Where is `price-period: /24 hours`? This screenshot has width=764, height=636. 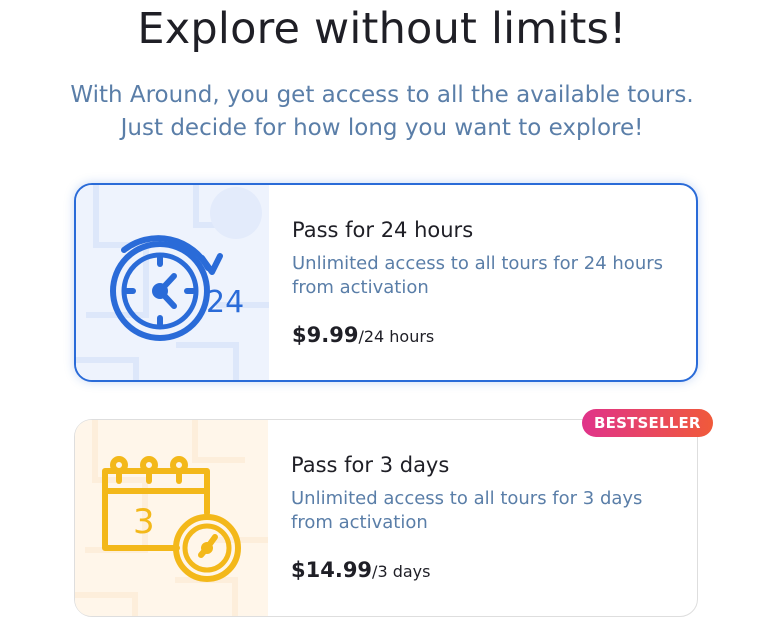
price-period: /24 hours is located at coordinates (396, 336).